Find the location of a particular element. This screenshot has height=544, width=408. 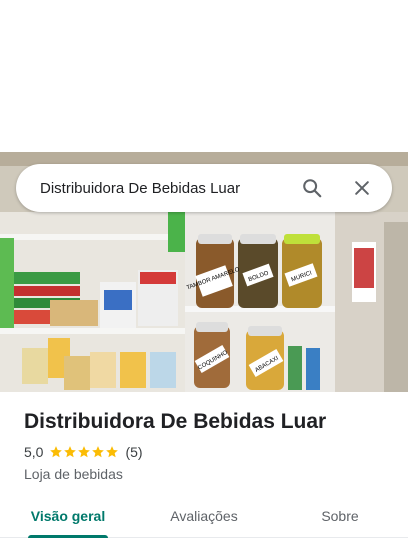

clear-search-button is located at coordinates (362, 188).